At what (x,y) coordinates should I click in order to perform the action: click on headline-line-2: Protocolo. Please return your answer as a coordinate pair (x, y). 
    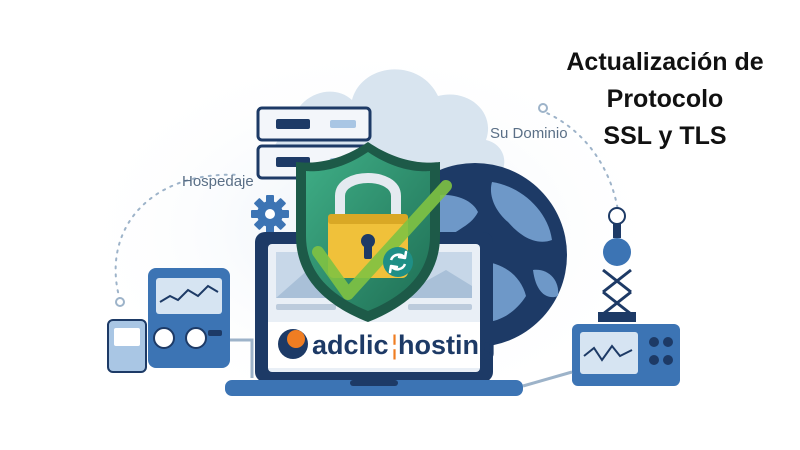
    Looking at the image, I should click on (665, 99).